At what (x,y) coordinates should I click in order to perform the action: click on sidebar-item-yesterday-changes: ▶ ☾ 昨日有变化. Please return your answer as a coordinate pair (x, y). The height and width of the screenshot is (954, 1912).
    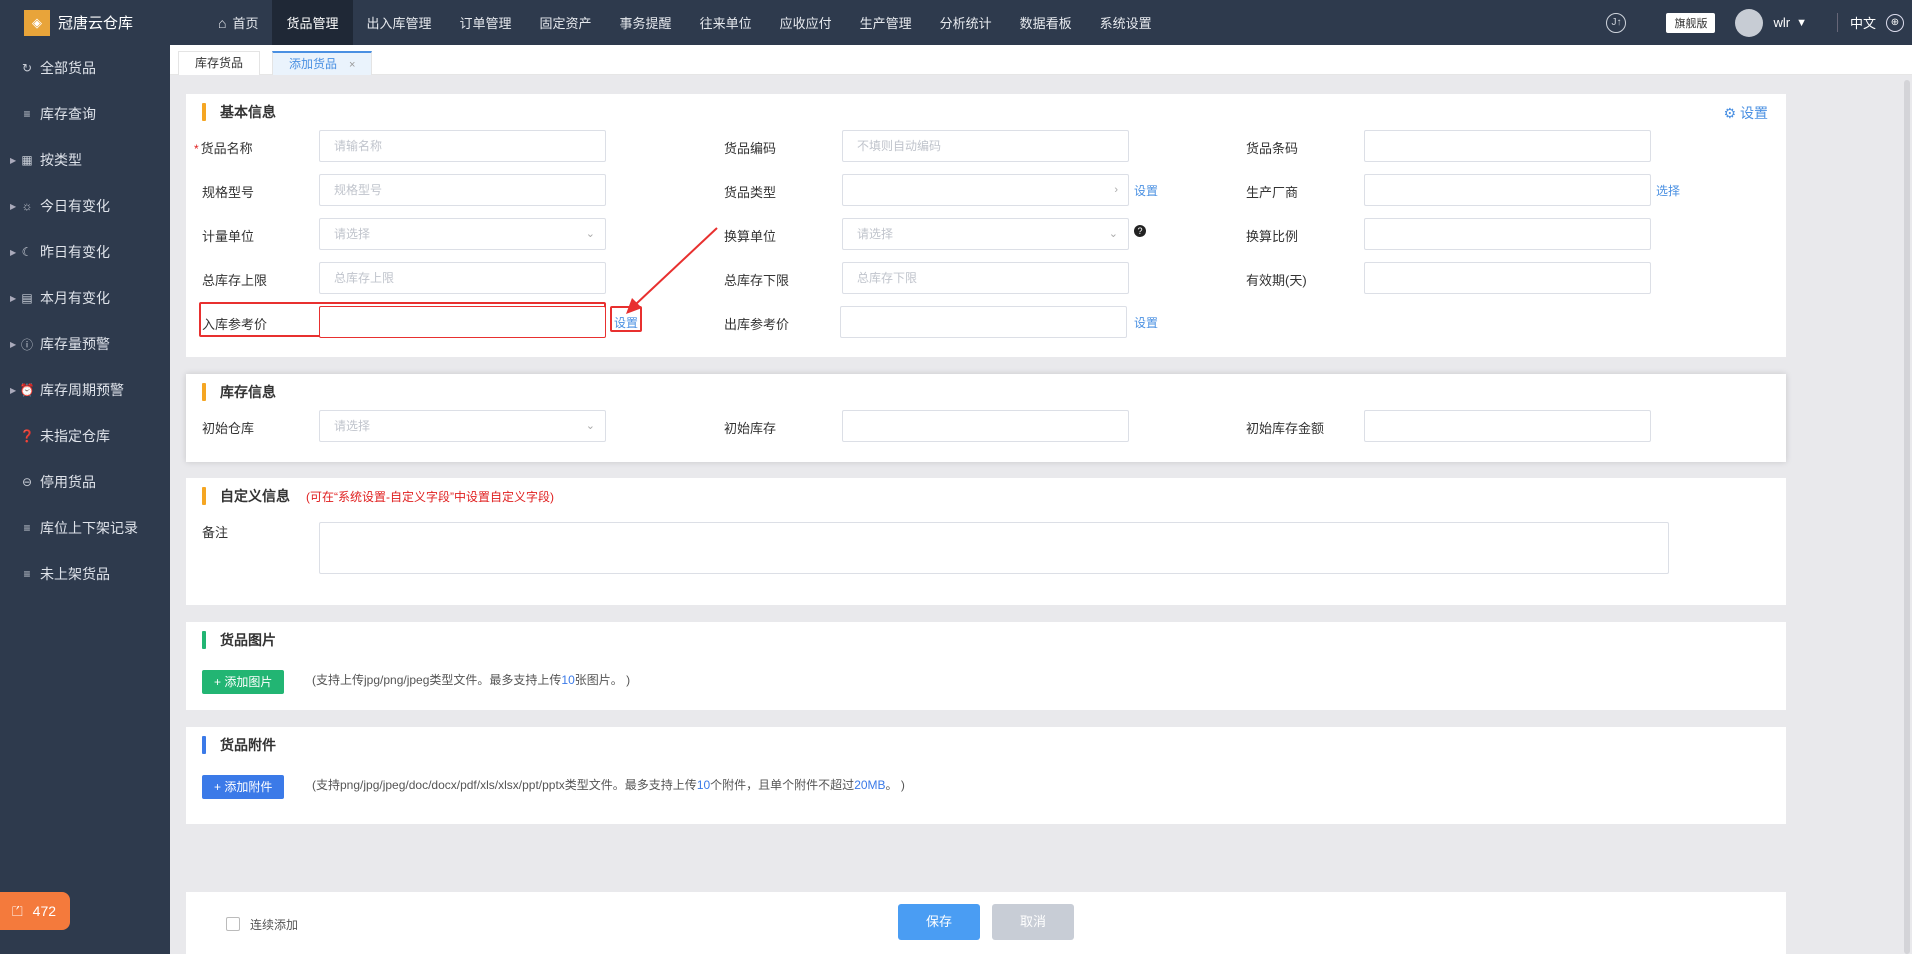
    Looking at the image, I should click on (85, 252).